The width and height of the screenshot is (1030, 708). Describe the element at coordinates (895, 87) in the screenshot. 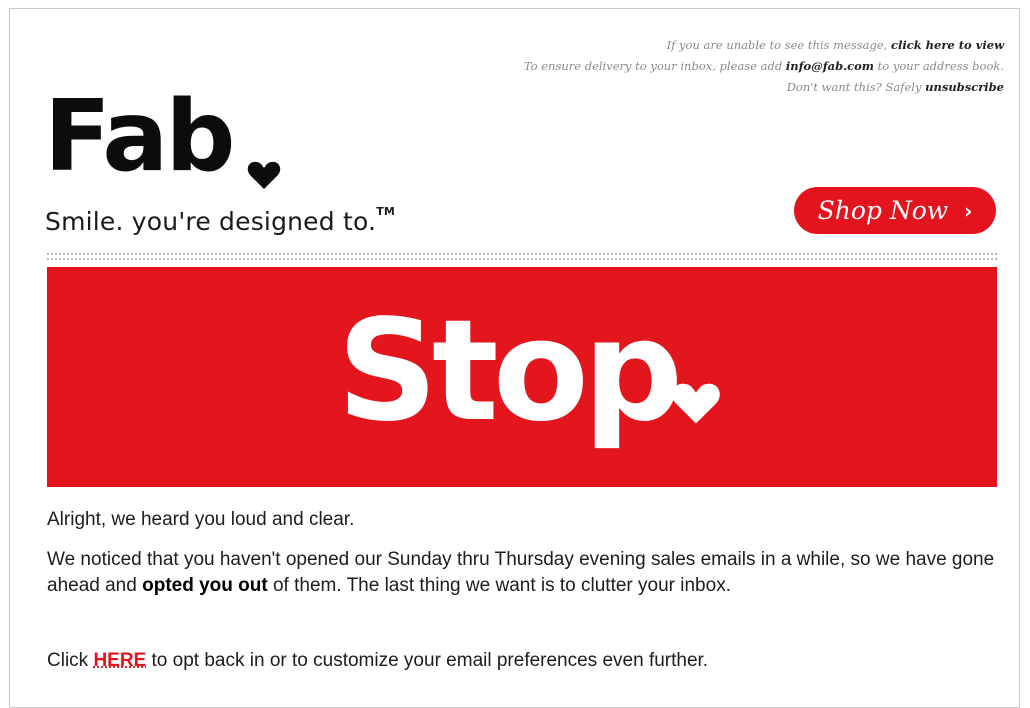

I see `unsubscribe-line: Don't want this? Safely unsubscribe` at that location.